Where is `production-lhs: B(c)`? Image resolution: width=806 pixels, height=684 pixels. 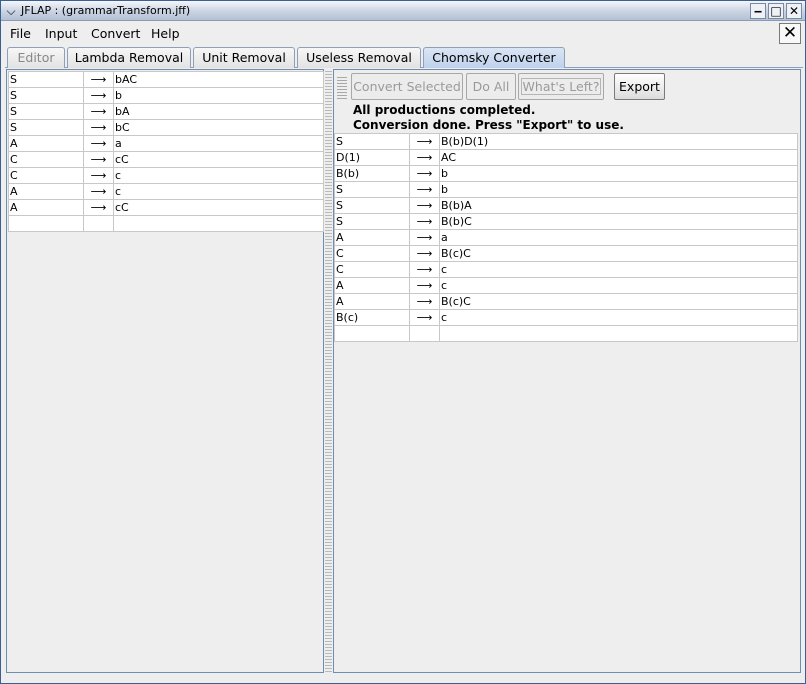
production-lhs: B(c) is located at coordinates (372, 317).